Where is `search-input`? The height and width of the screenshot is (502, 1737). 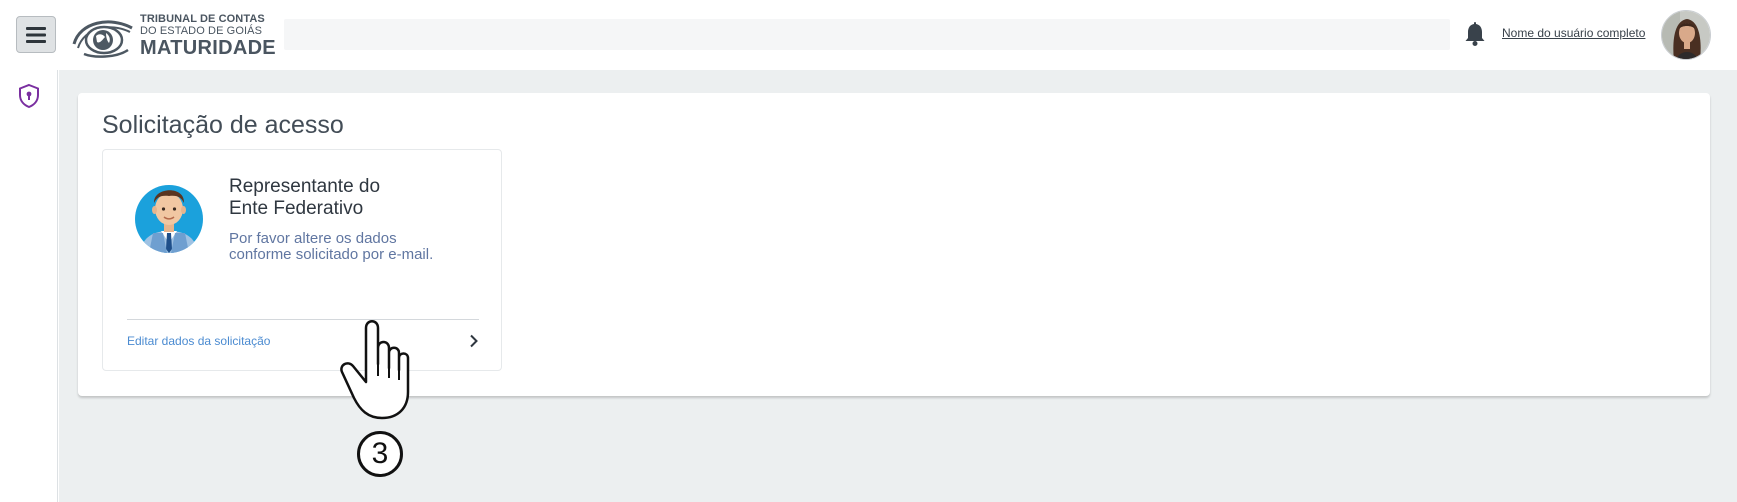
search-input is located at coordinates (867, 34).